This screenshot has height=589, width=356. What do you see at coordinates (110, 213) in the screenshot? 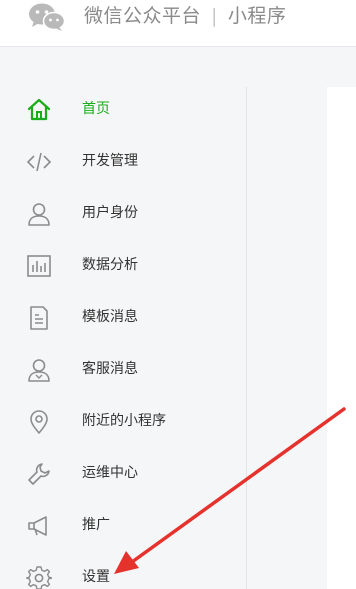
I see `sidebar-item-label: 用户身份` at bounding box center [110, 213].